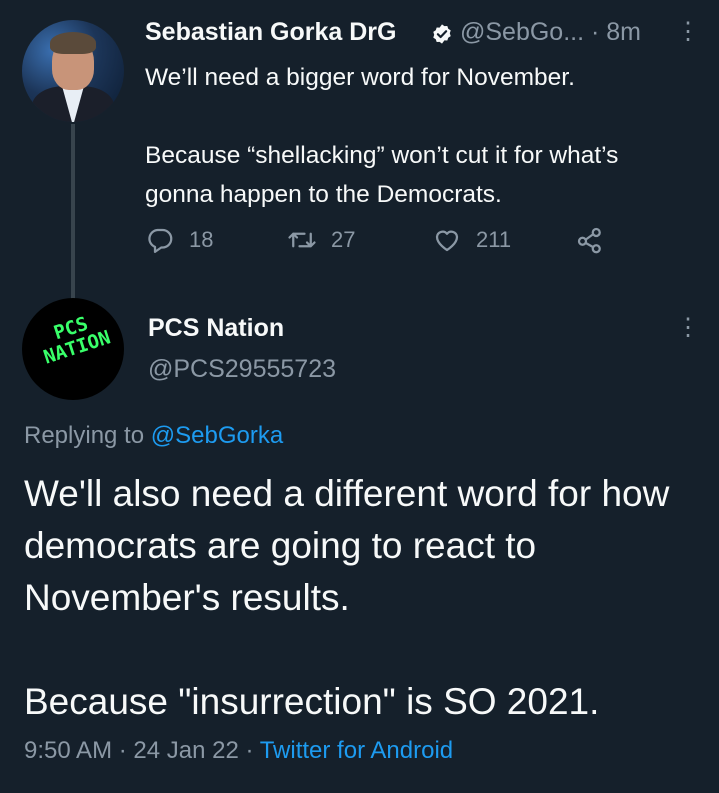 The height and width of the screenshot is (793, 719). Describe the element at coordinates (179, 240) in the screenshot. I see `reply-action: 18` at that location.